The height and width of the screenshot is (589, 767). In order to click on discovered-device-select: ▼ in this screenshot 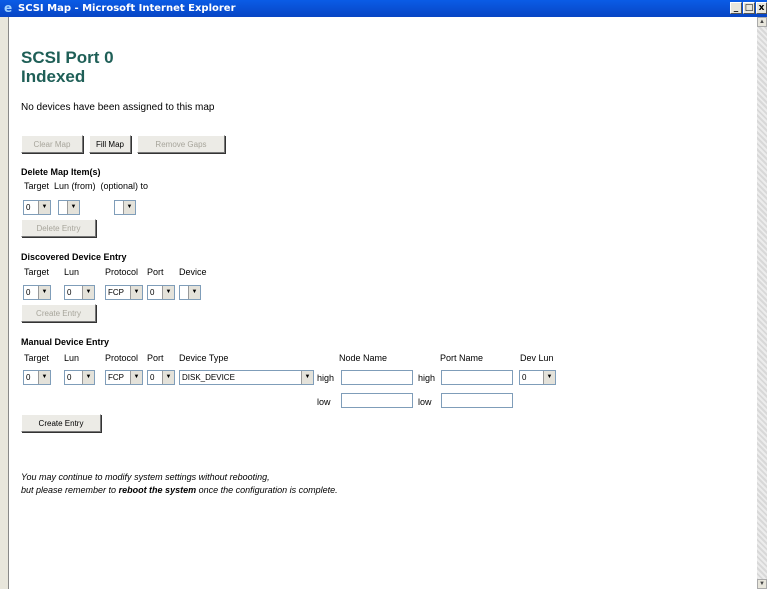, I will do `click(190, 292)`.